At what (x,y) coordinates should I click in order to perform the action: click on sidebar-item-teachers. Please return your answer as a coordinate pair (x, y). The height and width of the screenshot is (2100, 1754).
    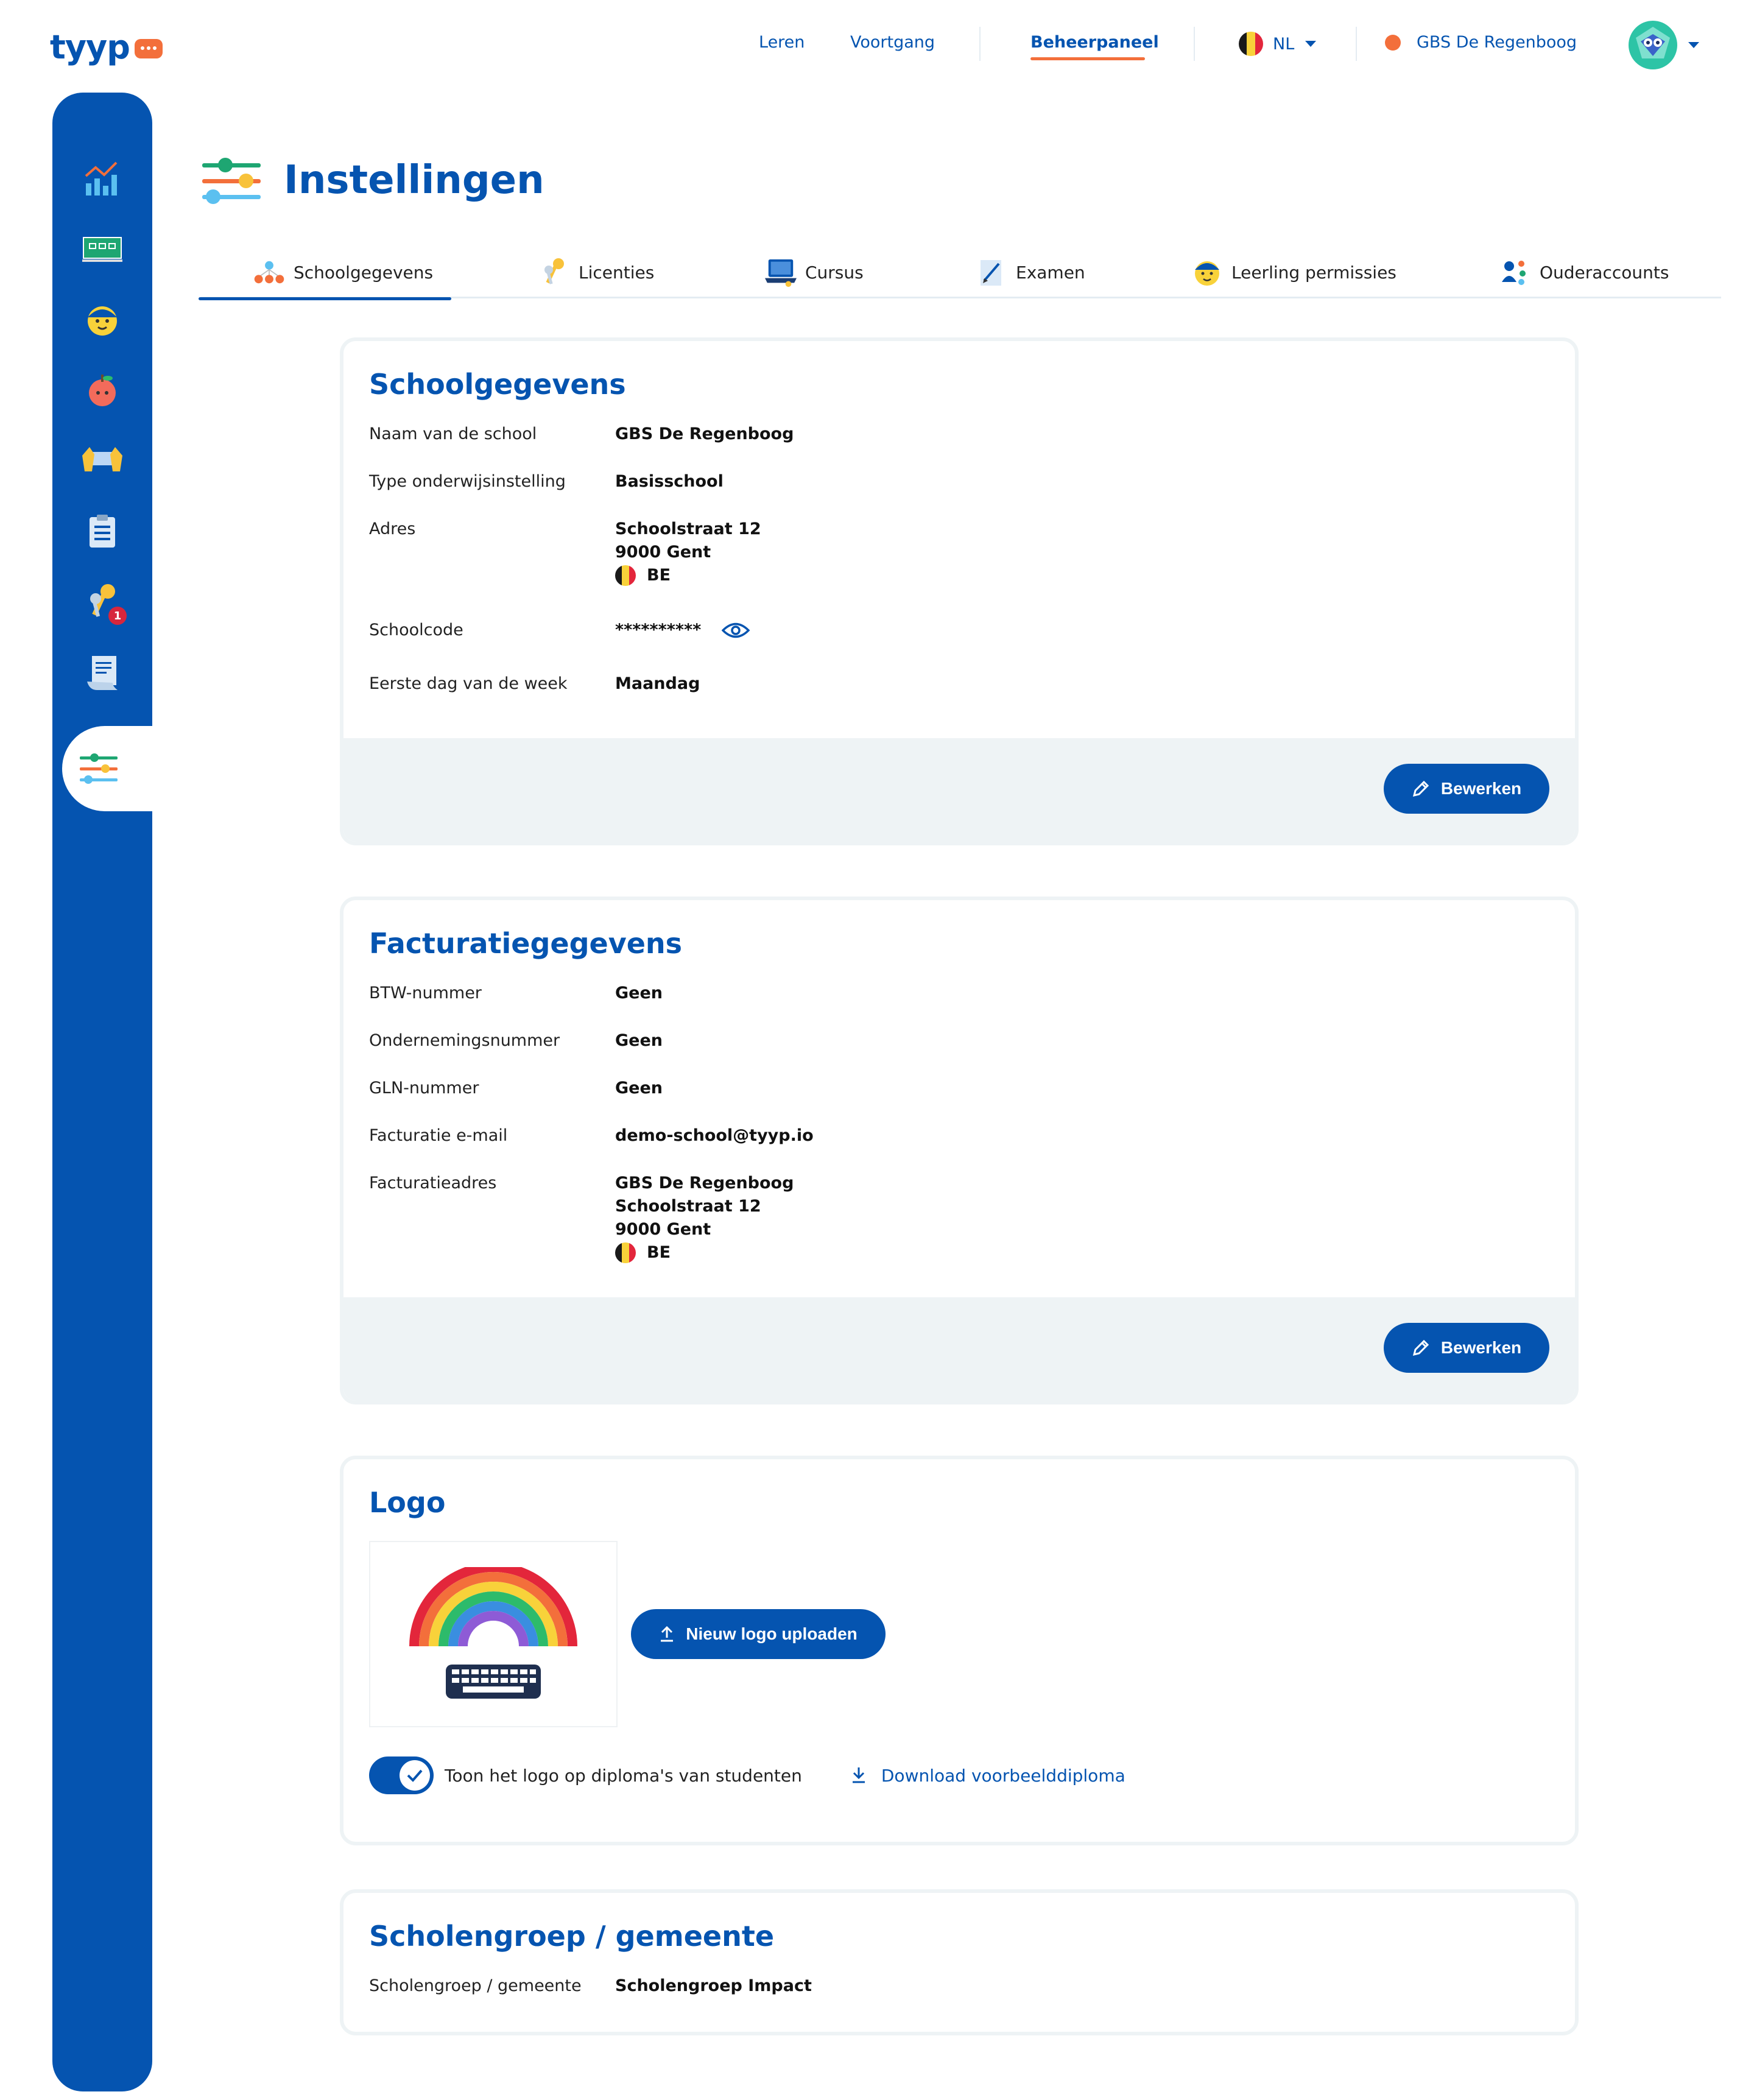
    Looking at the image, I should click on (102, 390).